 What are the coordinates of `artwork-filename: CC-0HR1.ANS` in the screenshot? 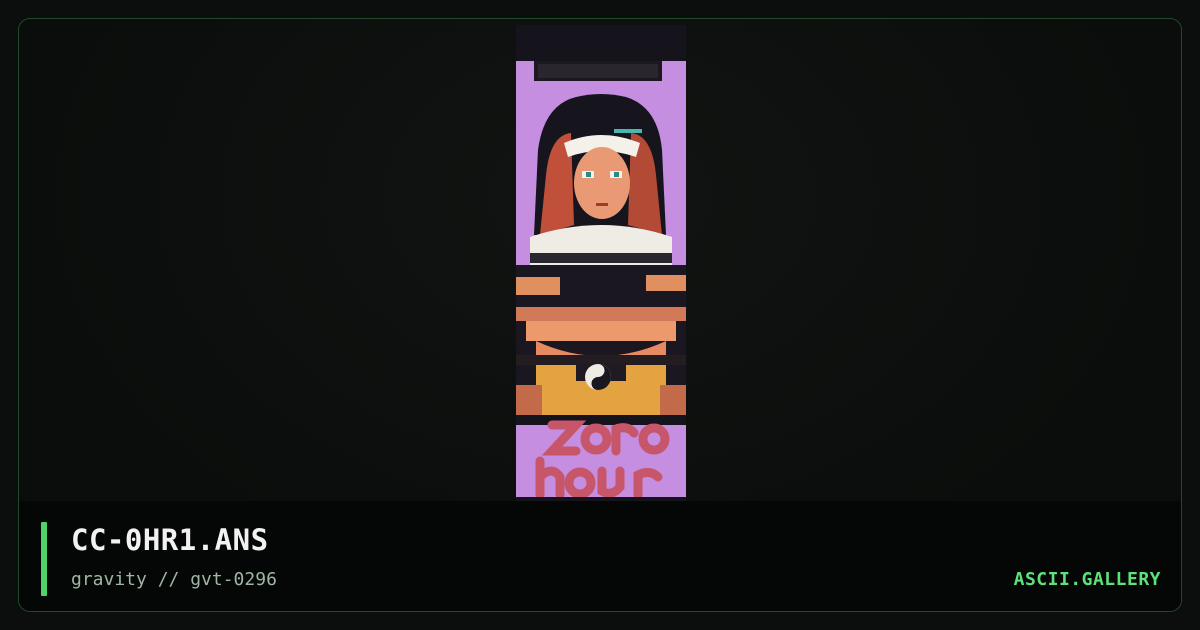 It's located at (170, 540).